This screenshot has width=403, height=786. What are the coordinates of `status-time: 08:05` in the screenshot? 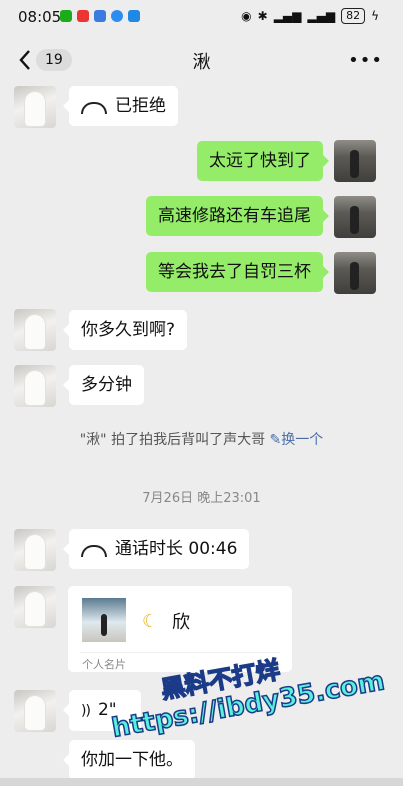 It's located at (40, 17).